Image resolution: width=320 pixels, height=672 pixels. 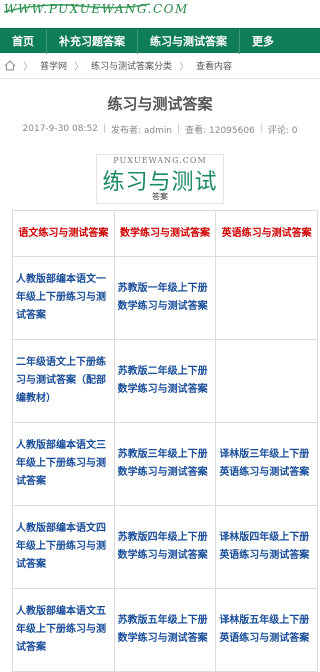 I want to click on nav-practice-test-answers: 练习与测试答案, so click(x=188, y=41).